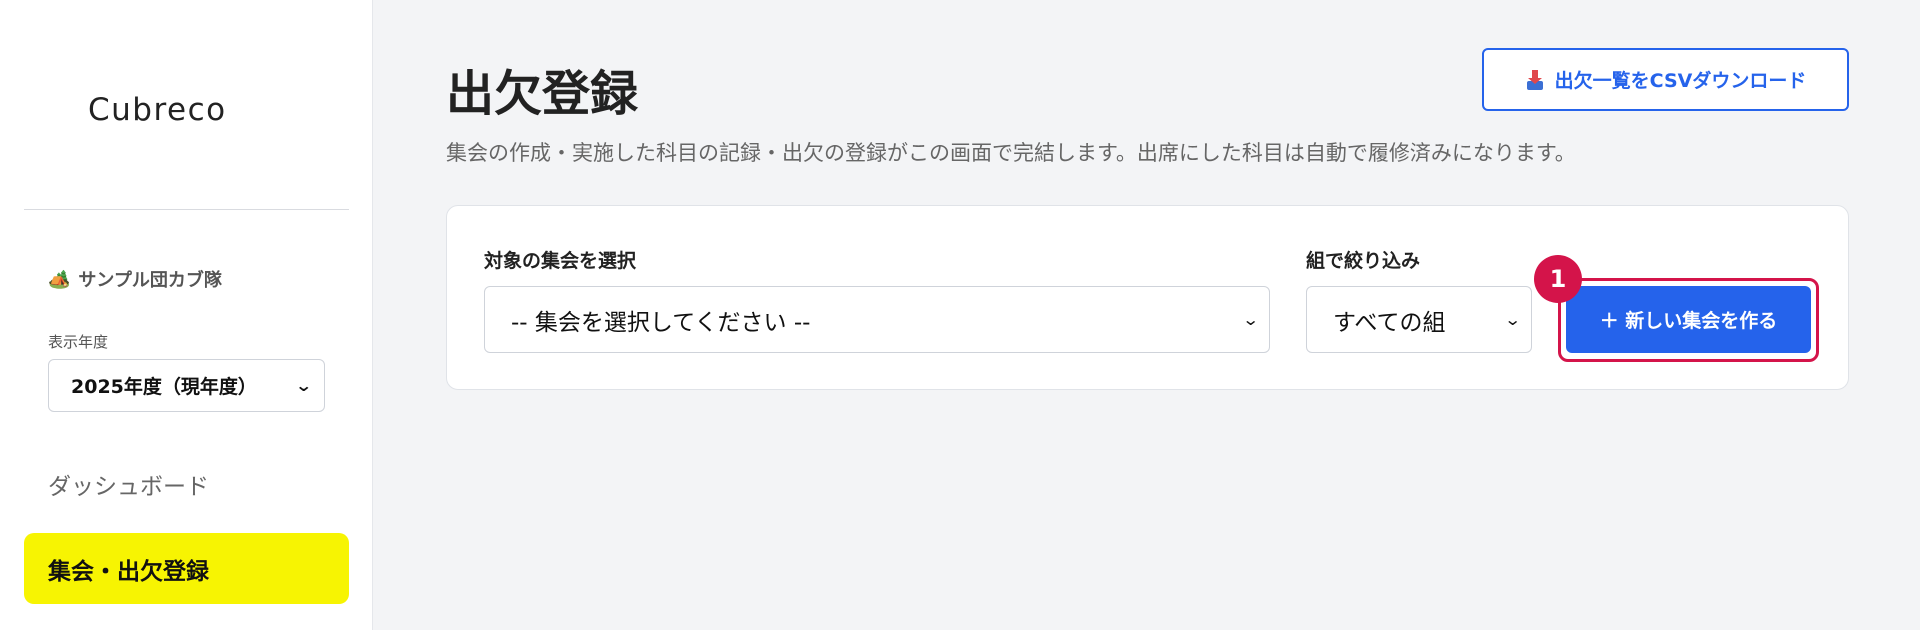 The image size is (1920, 630). I want to click on step-badge: 1, so click(1558, 279).